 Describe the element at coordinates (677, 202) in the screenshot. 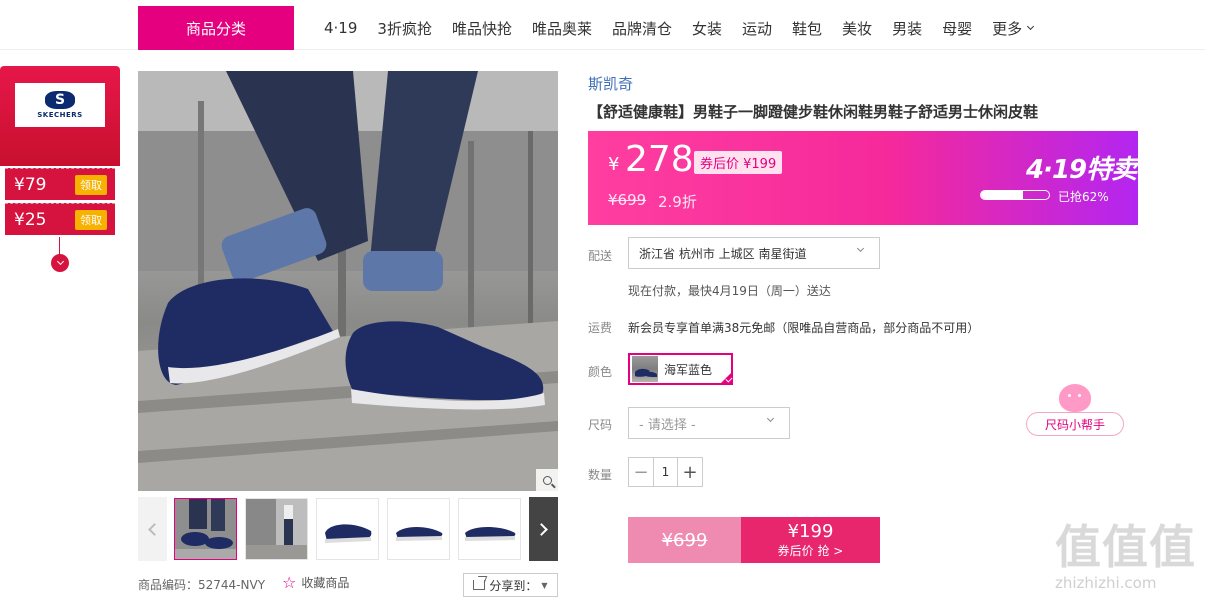

I see `discount-rate: 2.9折` at that location.